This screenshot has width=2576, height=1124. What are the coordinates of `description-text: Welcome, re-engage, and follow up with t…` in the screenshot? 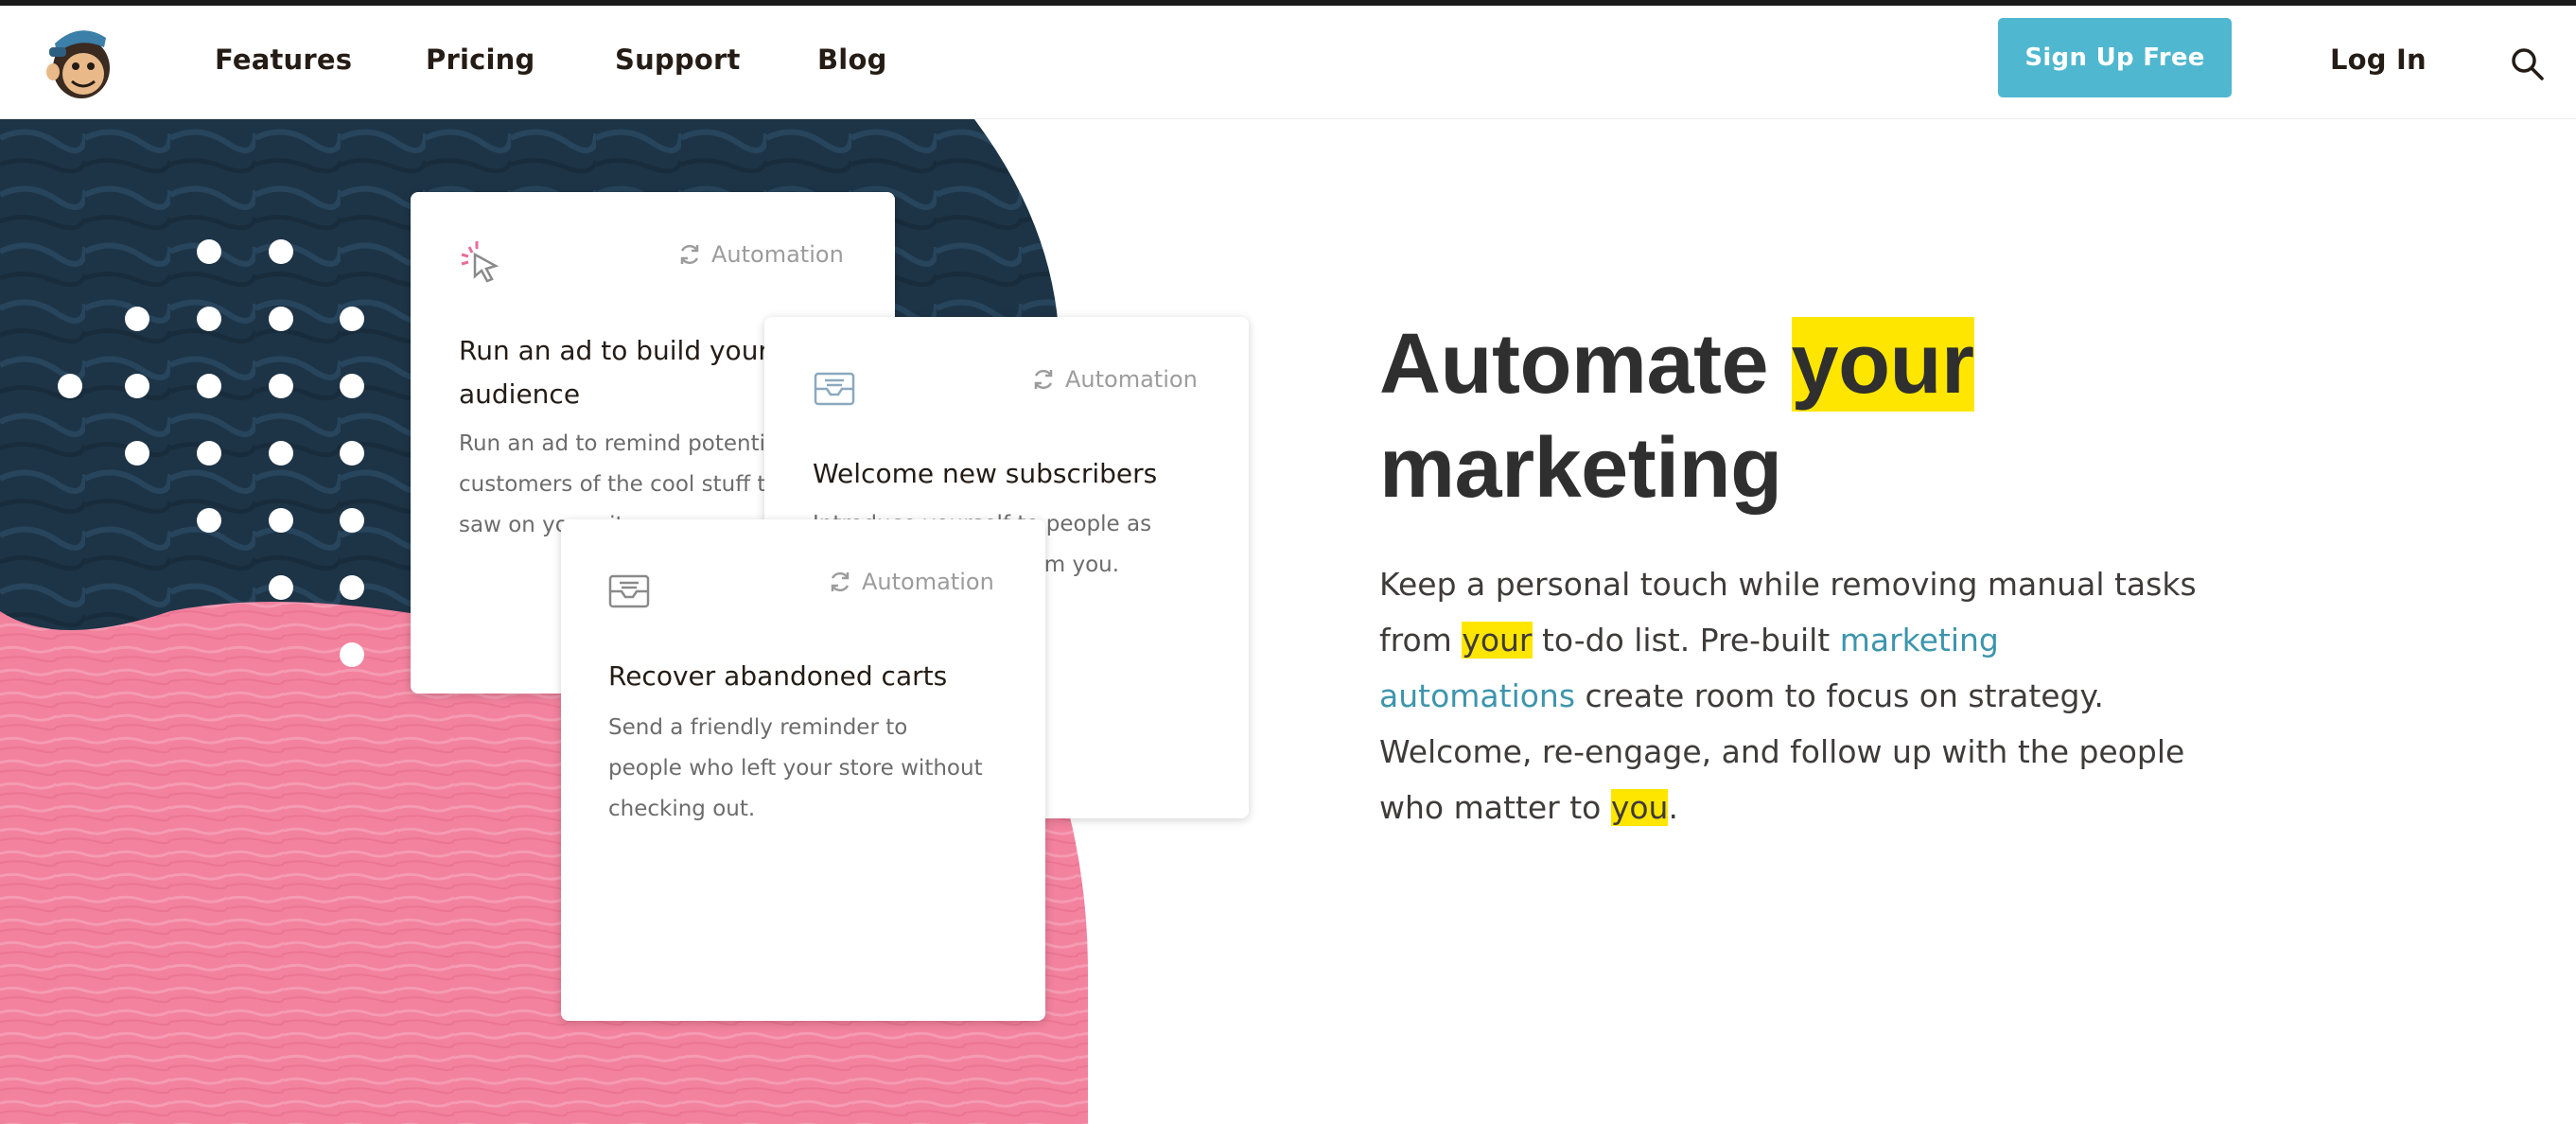 It's located at (1782, 751).